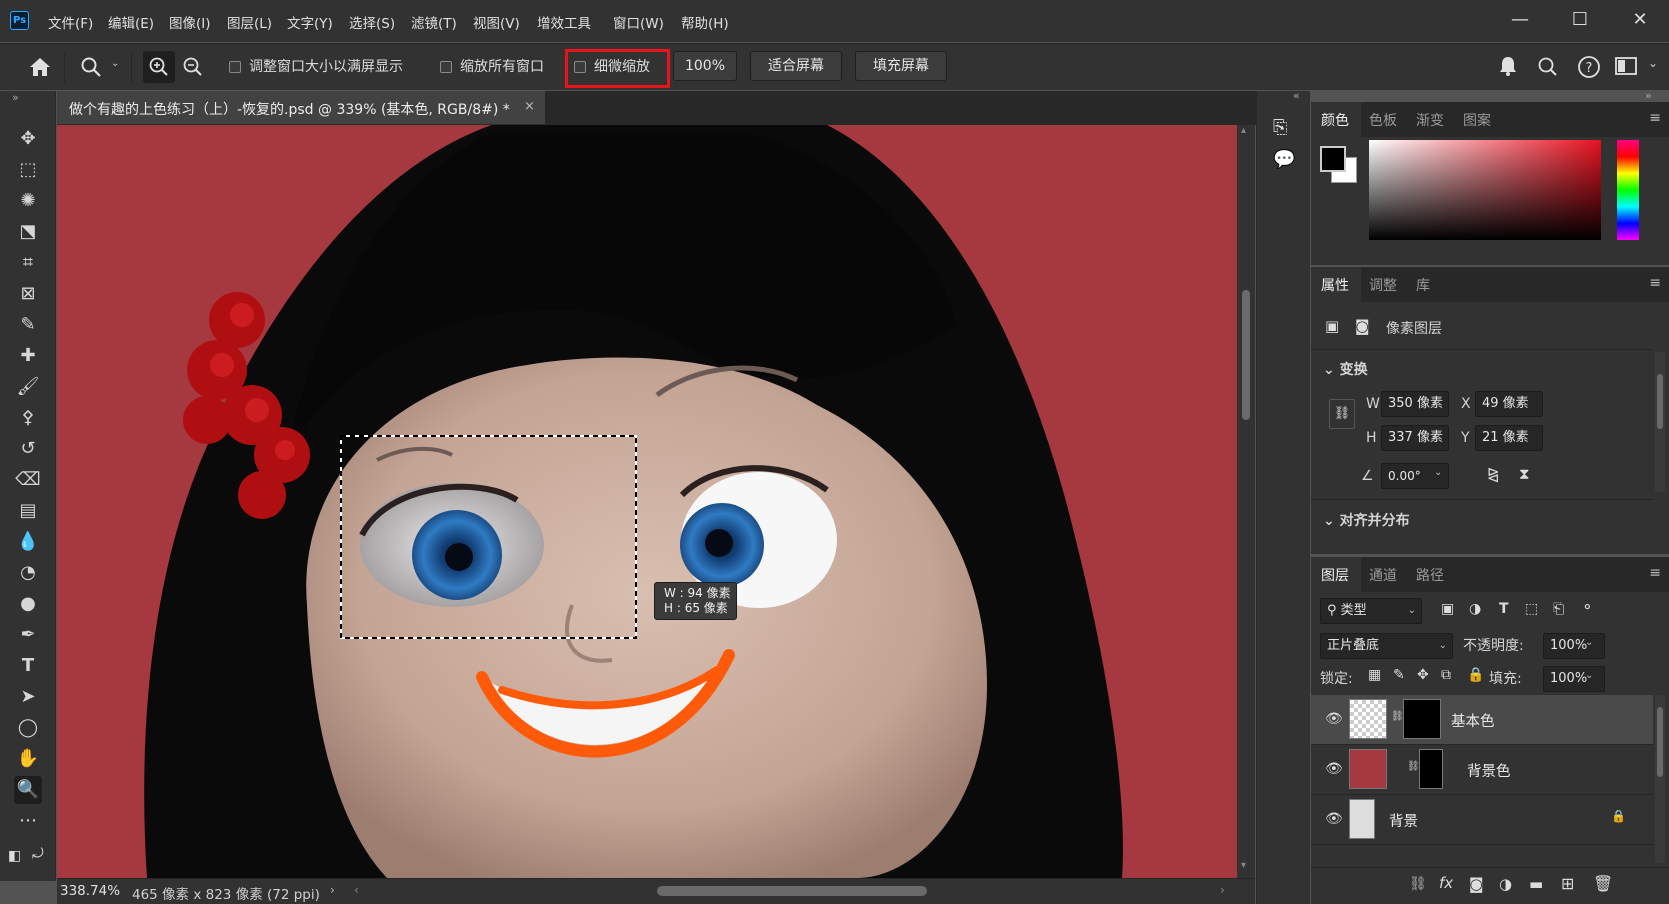  Describe the element at coordinates (28, 294) in the screenshot. I see `frame-tool-icon: ⊠` at that location.